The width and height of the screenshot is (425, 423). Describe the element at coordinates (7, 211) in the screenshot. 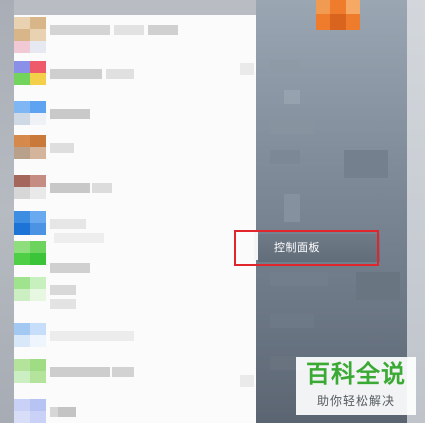

I see `desktop-edge-left` at that location.